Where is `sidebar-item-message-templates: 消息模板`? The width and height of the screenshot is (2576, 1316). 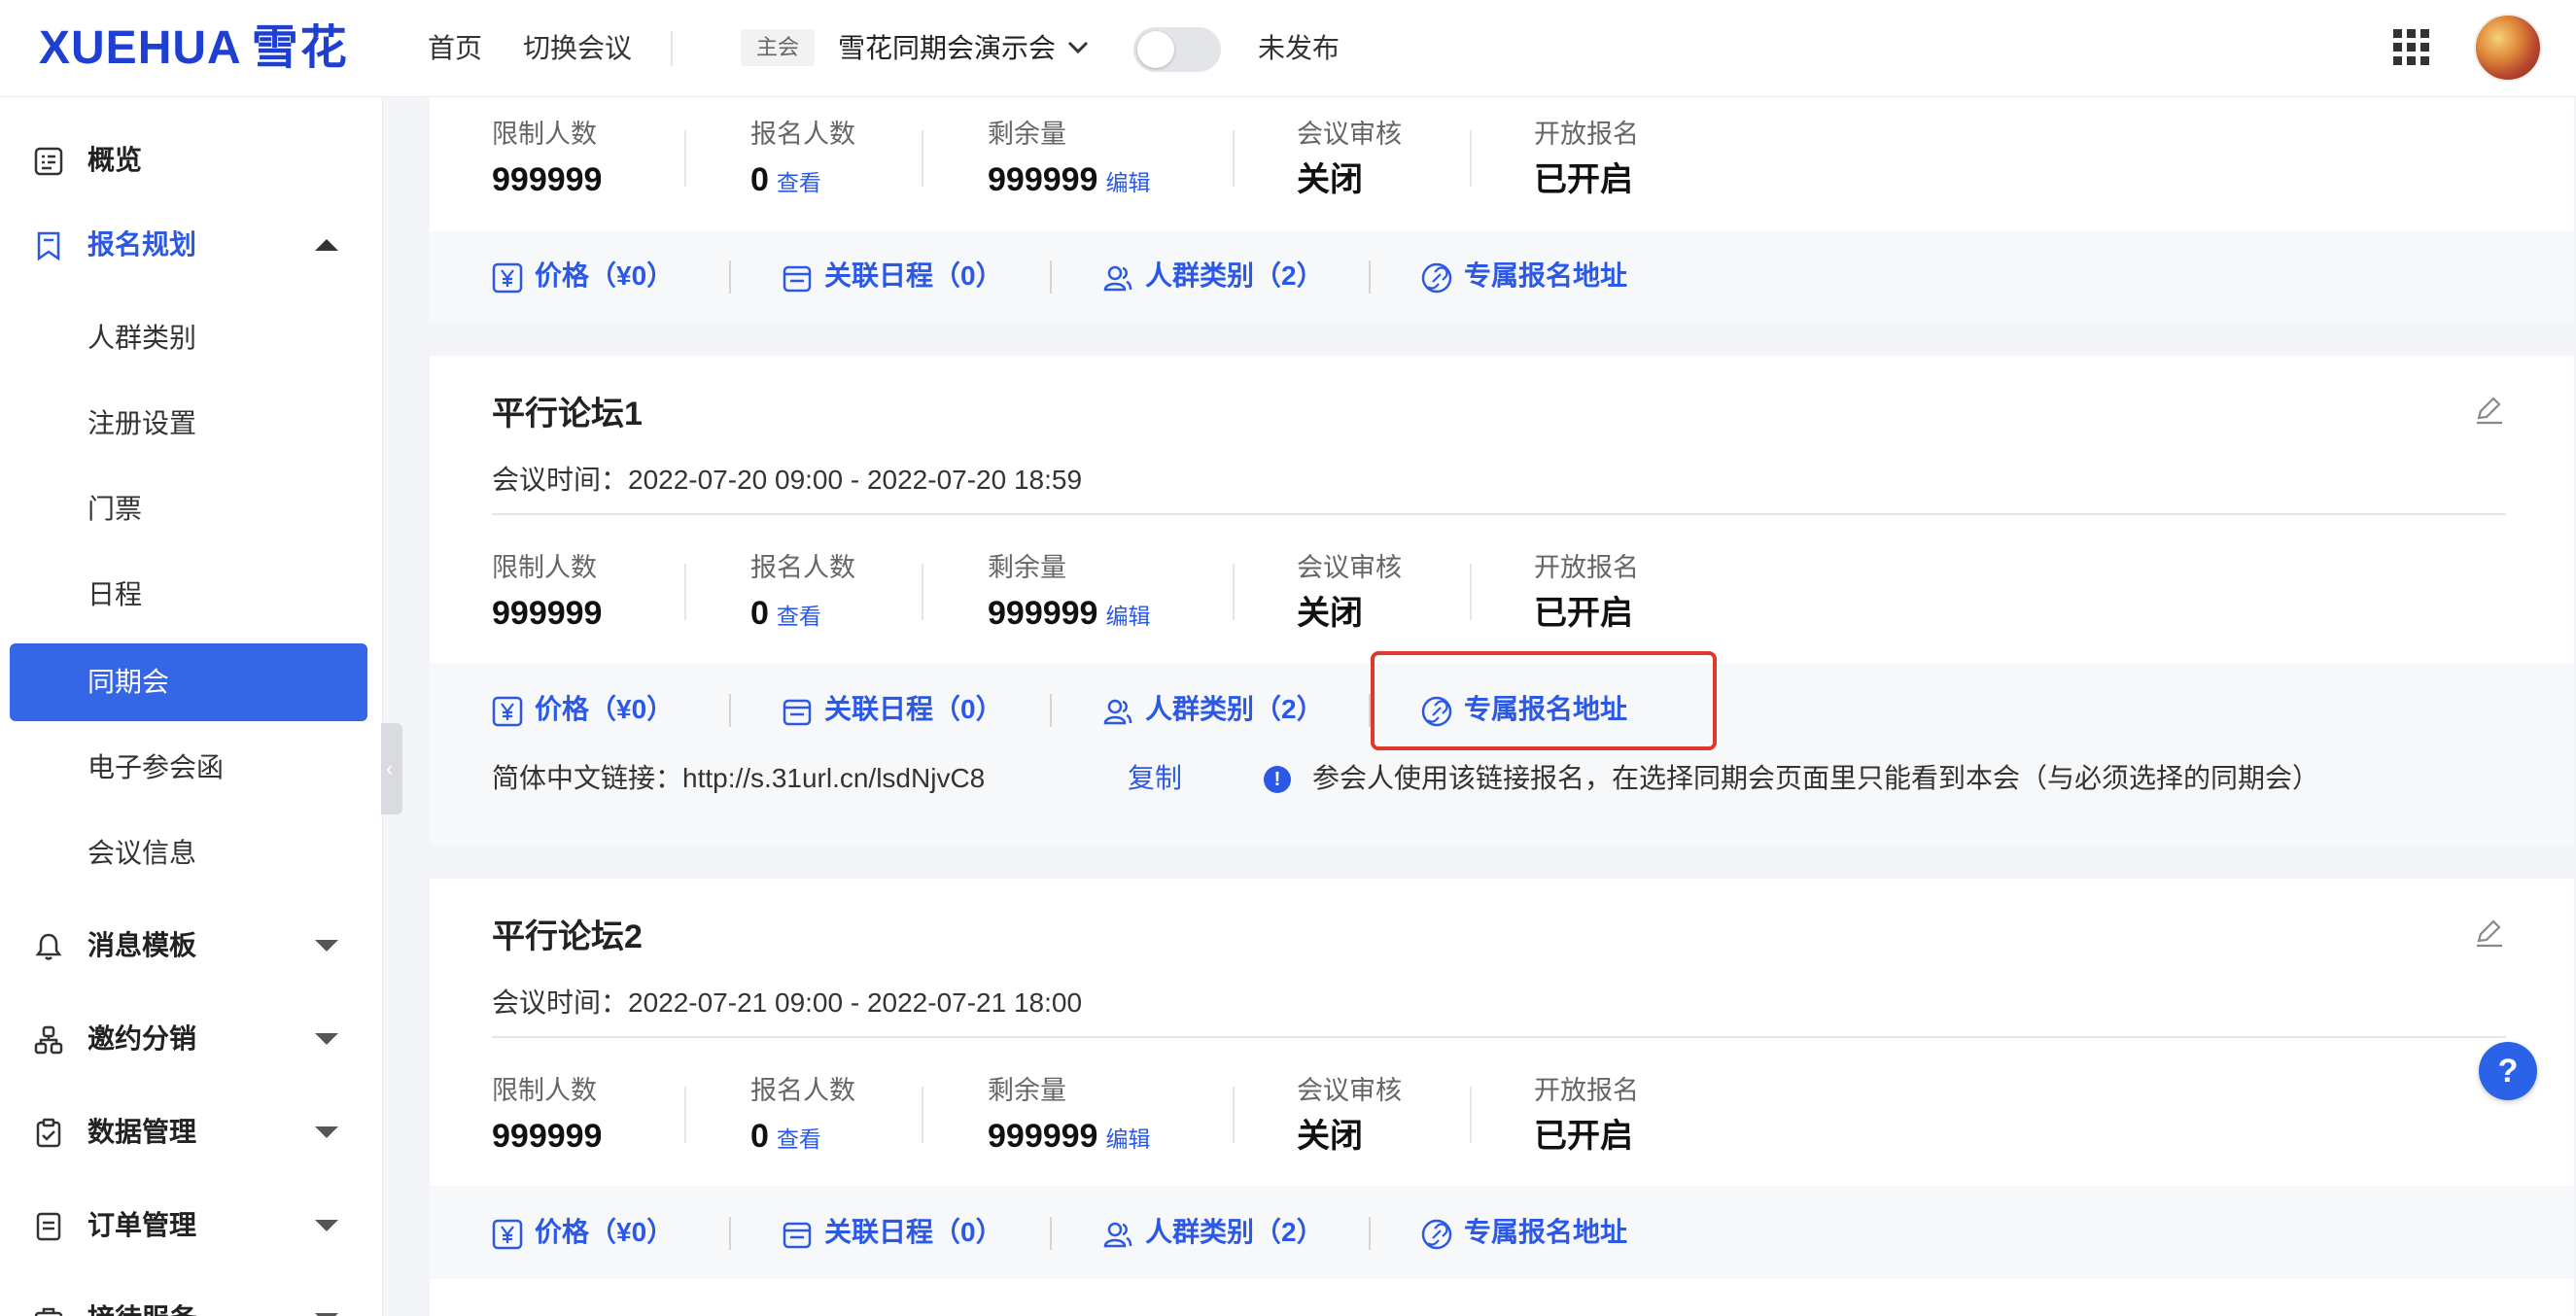
sidebar-item-message-templates: 消息模板 is located at coordinates (191, 946).